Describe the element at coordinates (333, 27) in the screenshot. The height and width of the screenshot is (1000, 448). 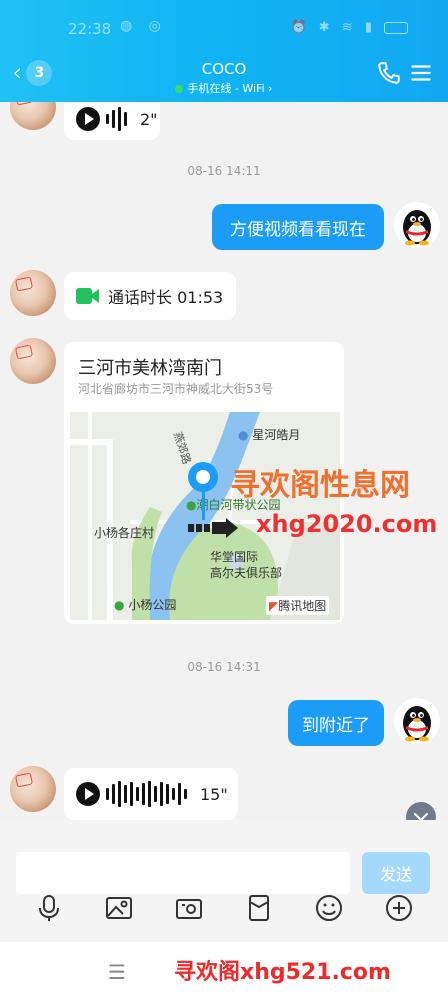
I see `status-system-icons: ⏰ ✱ ≋ ▮` at that location.